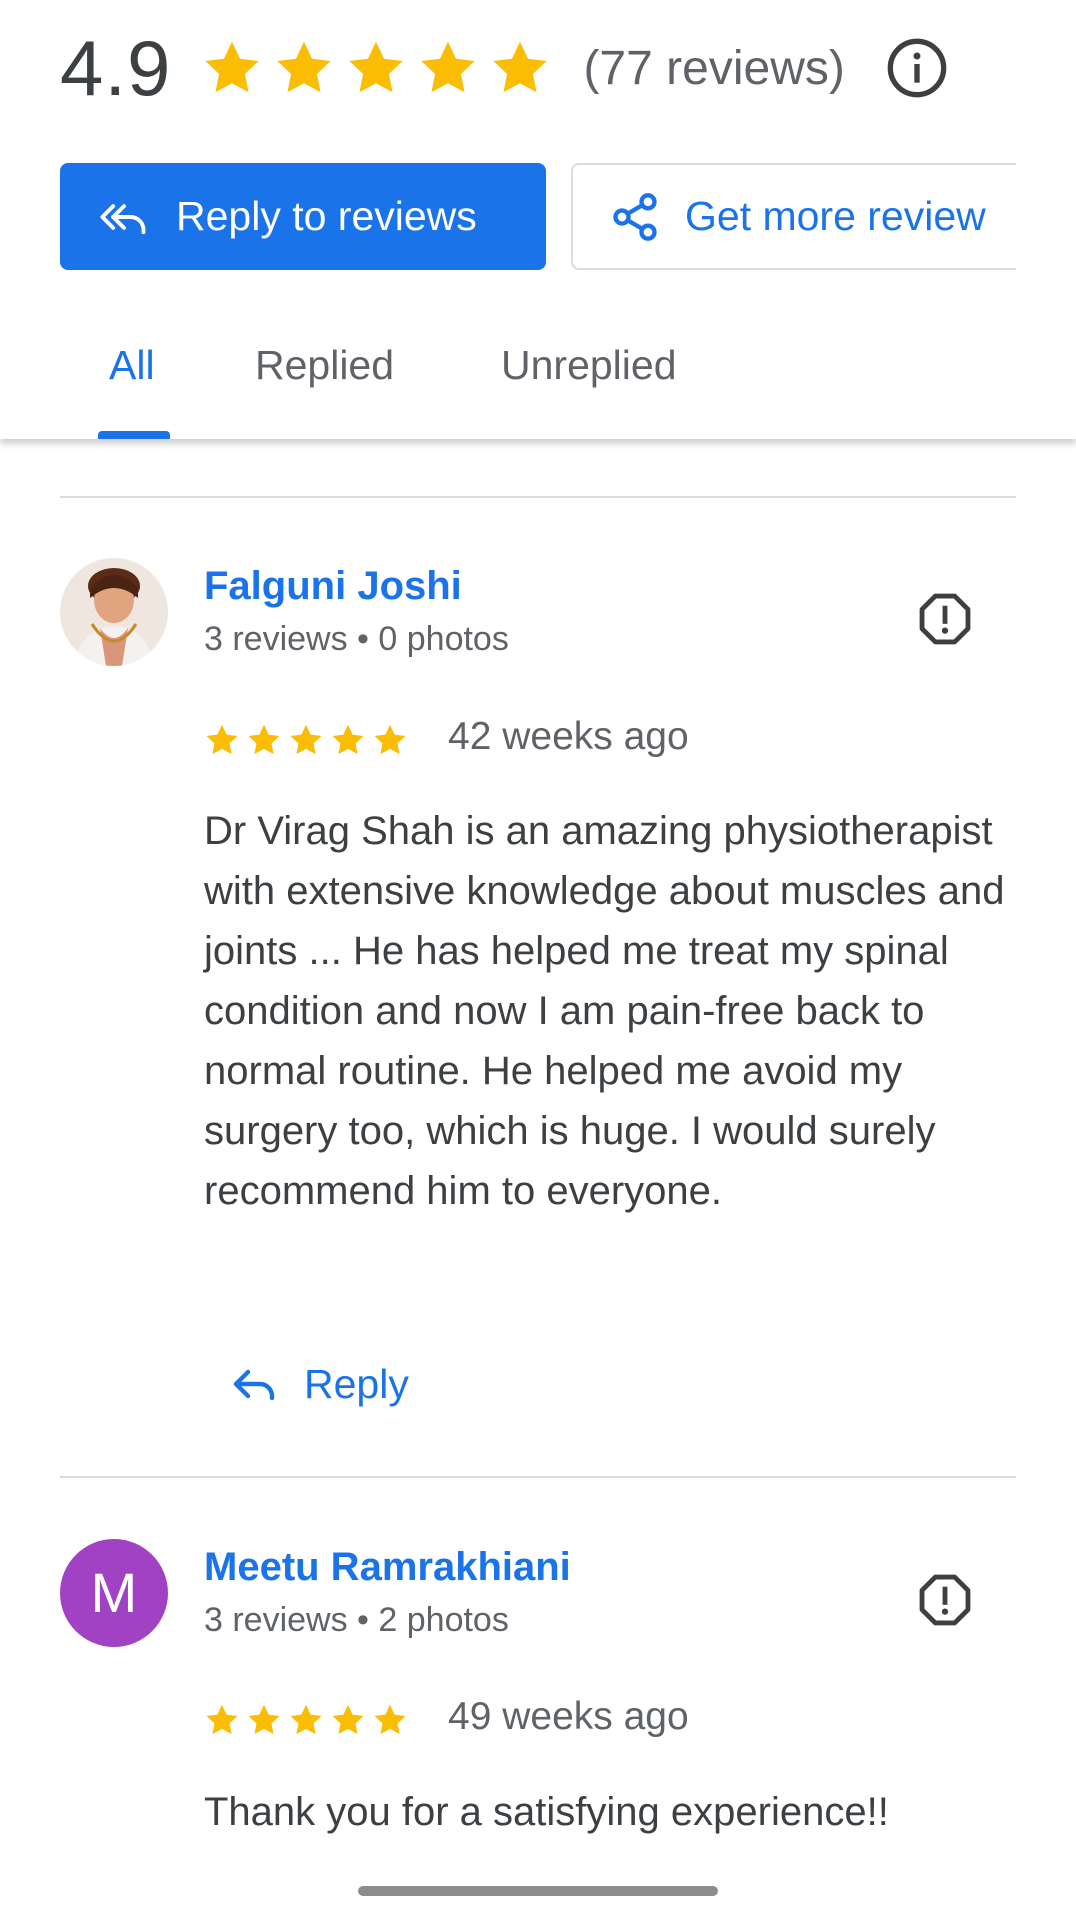 The image size is (1076, 1920). I want to click on review-filter-tabs: All Replied Unreplied, so click(538, 369).